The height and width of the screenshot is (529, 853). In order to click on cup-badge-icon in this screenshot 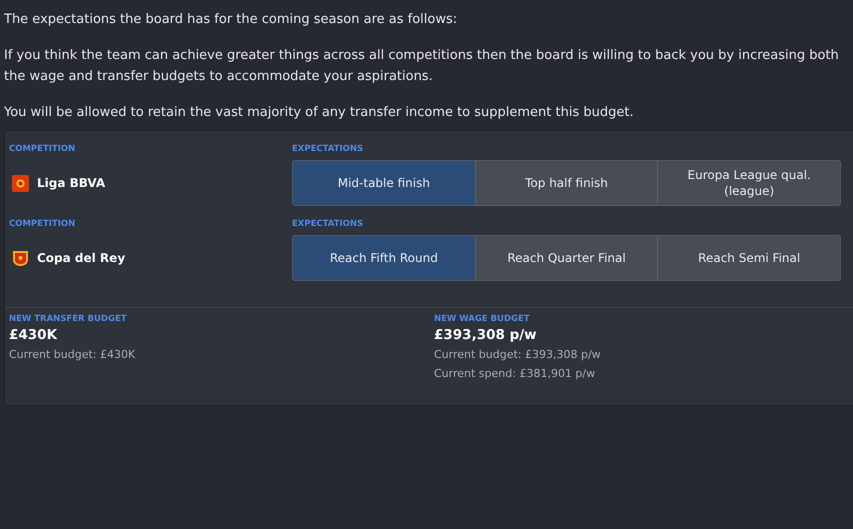, I will do `click(20, 258)`.